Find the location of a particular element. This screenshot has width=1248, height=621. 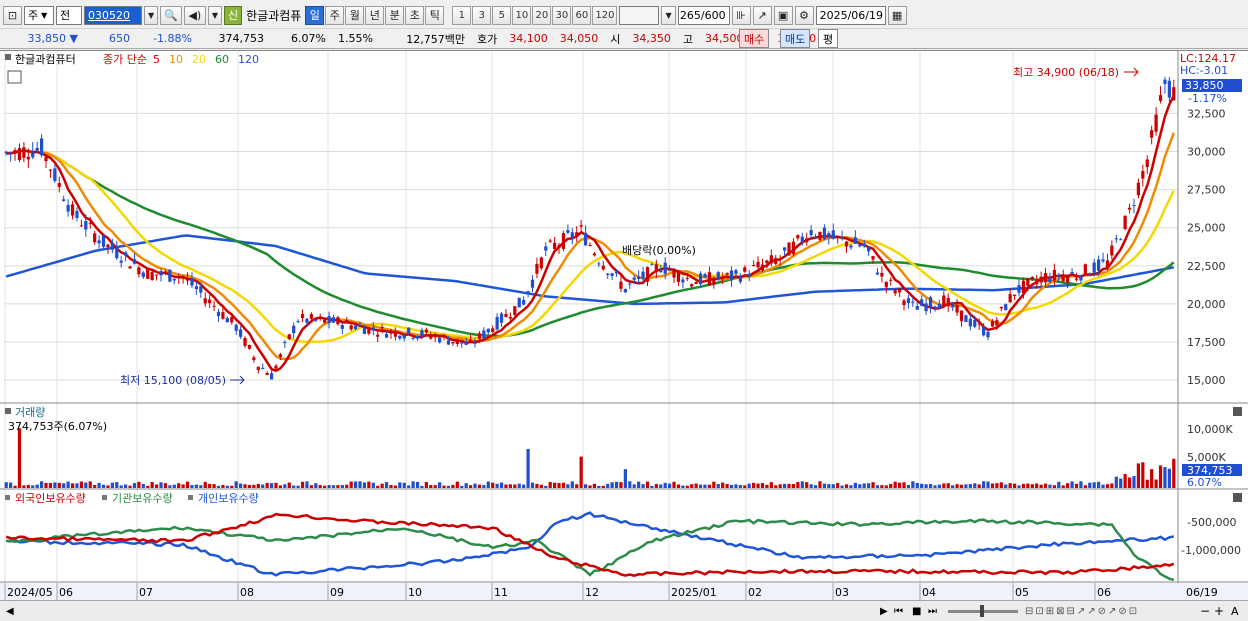

period-button-5: 초 is located at coordinates (415, 15).